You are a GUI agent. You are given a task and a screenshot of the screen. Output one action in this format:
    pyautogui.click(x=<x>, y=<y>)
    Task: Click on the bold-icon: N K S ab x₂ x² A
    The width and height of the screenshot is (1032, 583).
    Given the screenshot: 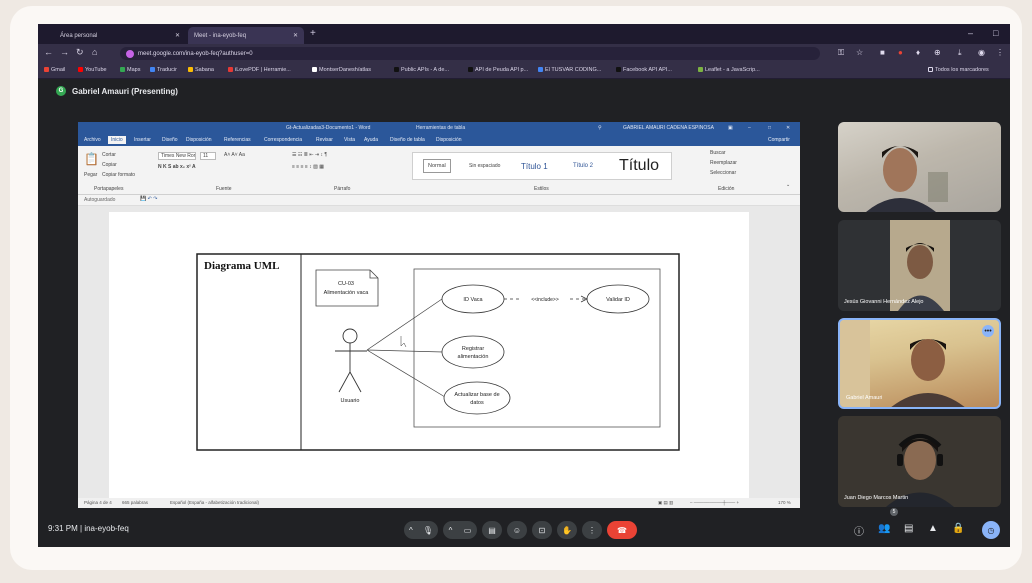 What is the action you would take?
    pyautogui.click(x=177, y=167)
    